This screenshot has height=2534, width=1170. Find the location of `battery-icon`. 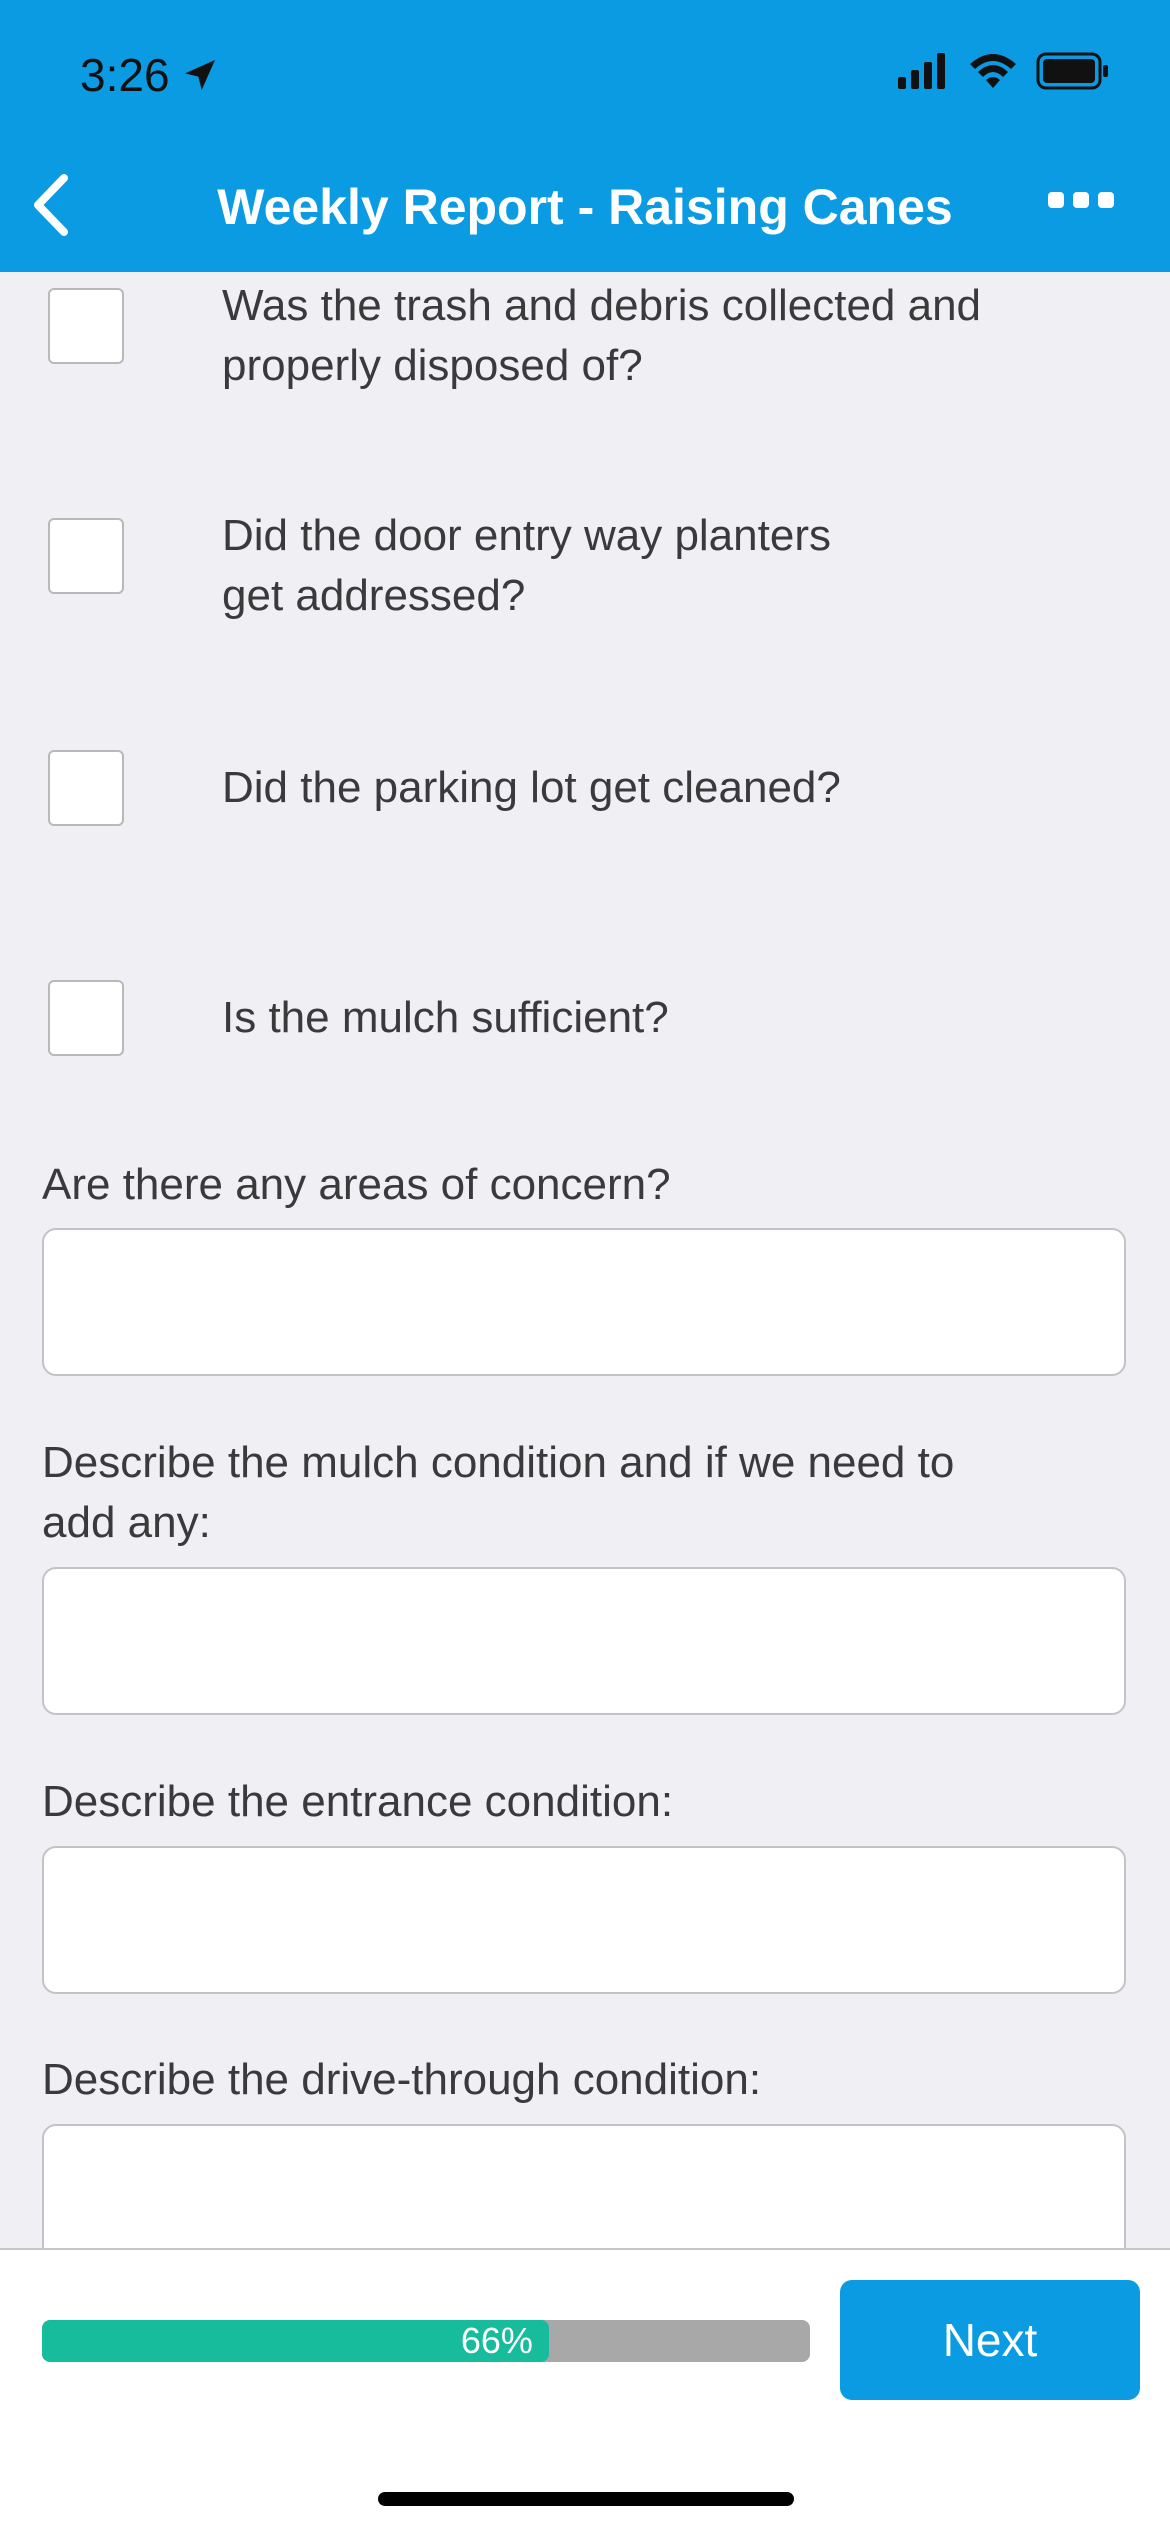

battery-icon is located at coordinates (1072, 71).